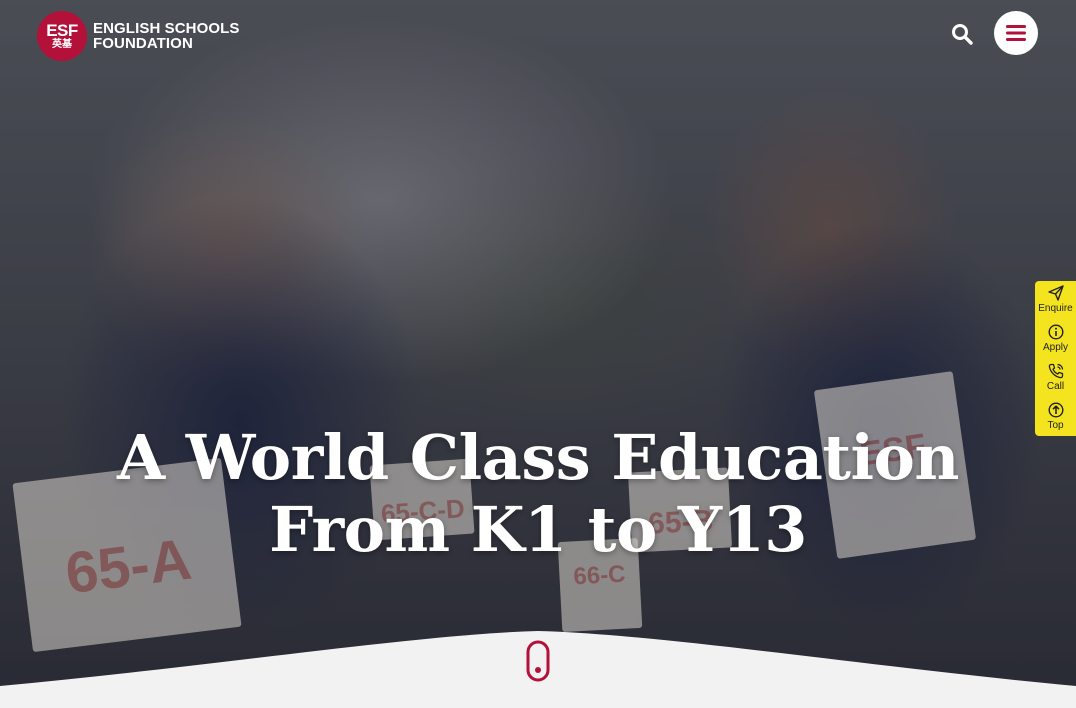 This screenshot has width=1076, height=708. I want to click on back-to-top-button: Top, so click(1055, 416).